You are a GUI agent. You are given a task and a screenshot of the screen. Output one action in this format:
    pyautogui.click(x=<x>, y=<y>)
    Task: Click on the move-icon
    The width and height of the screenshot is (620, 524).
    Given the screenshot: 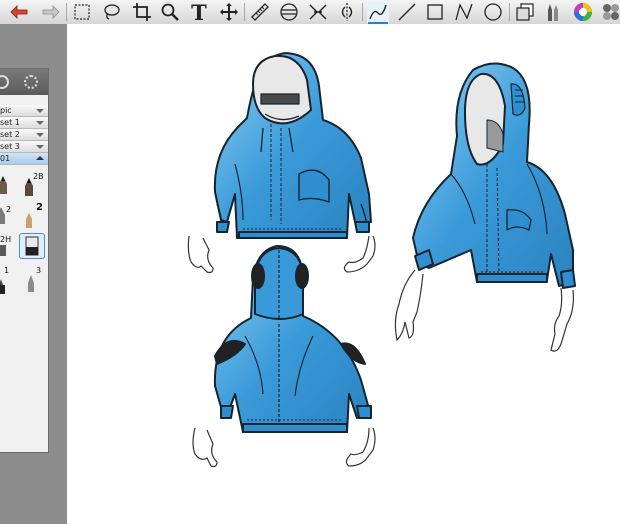 What is the action you would take?
    pyautogui.click(x=229, y=12)
    